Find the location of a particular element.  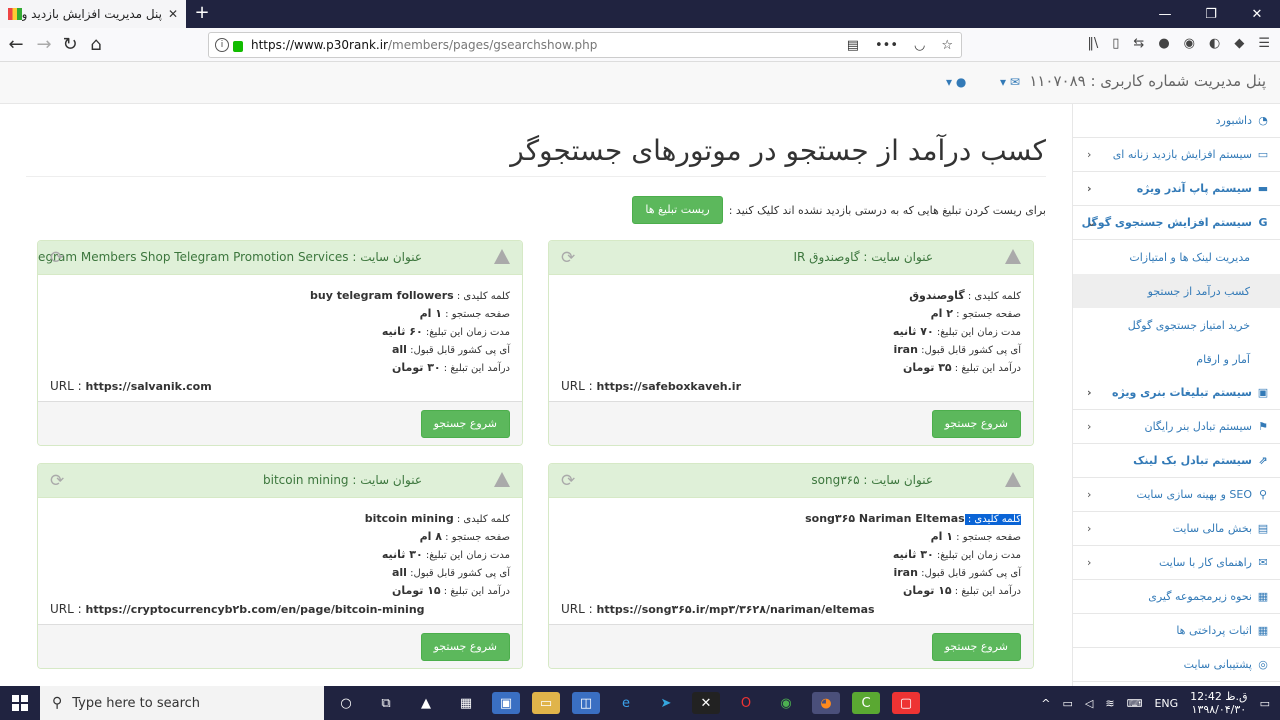

sidebar-item-label: SEO و بهینه سازی سایت is located at coordinates (1194, 494).